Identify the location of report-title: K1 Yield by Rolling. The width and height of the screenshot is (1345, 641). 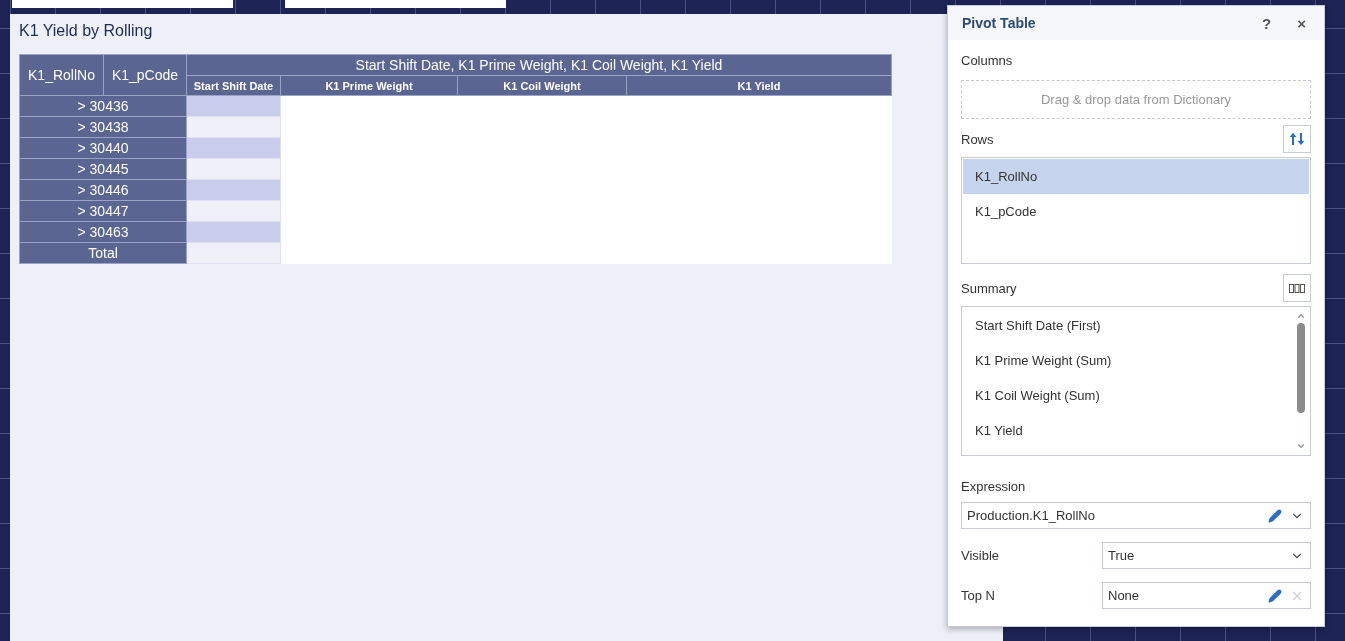
(86, 31).